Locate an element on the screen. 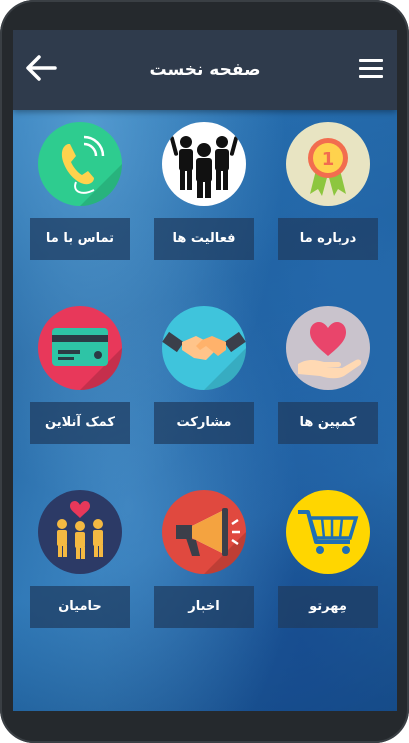  tile-mehrto: مِهرتو is located at coordinates (328, 559).